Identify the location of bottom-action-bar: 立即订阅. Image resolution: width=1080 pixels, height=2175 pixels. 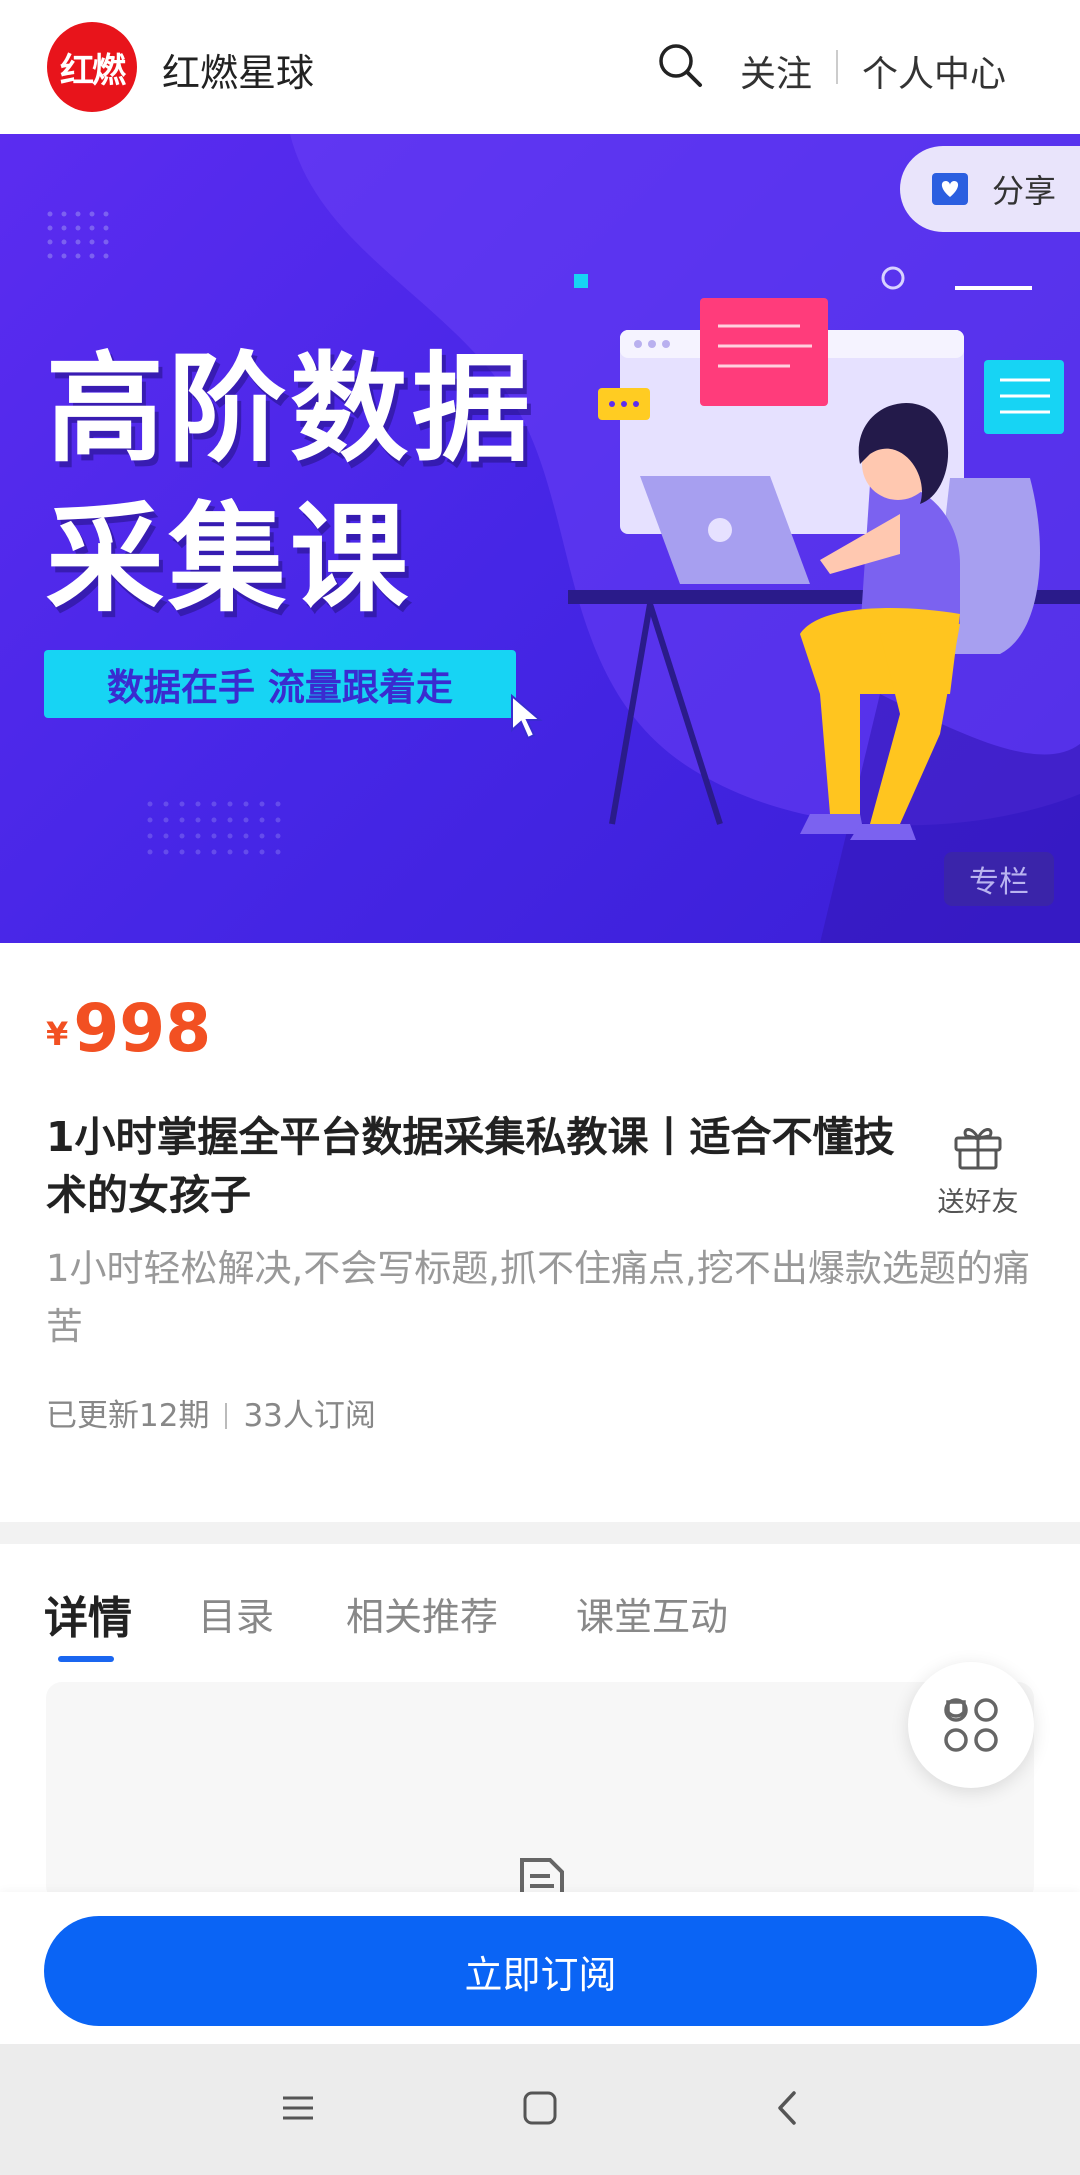
(540, 1968).